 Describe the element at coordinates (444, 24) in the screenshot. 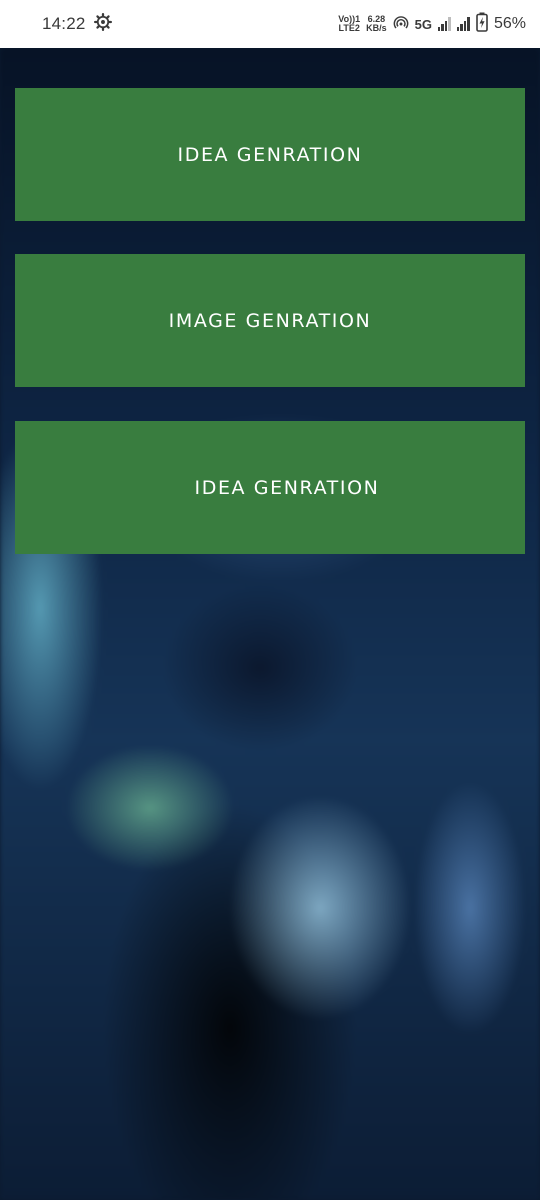

I see `signal-strength-icon-sim1` at that location.